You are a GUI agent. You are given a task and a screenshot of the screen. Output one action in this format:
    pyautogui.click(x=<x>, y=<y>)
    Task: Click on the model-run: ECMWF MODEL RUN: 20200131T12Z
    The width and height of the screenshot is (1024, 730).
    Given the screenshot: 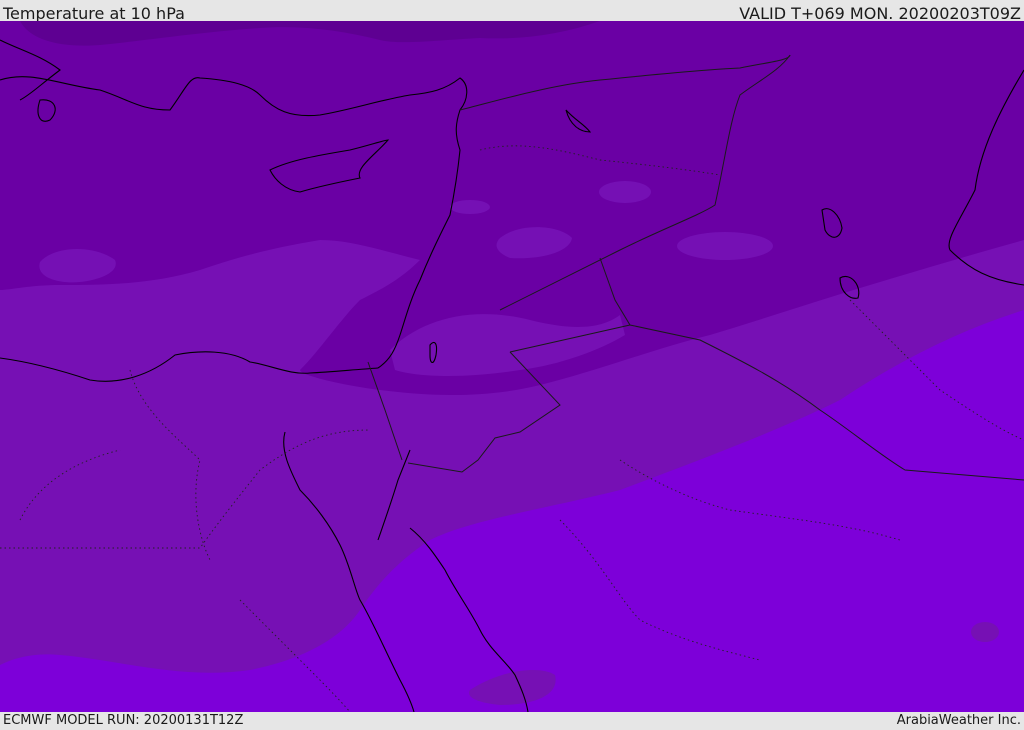 What is the action you would take?
    pyautogui.click(x=123, y=720)
    